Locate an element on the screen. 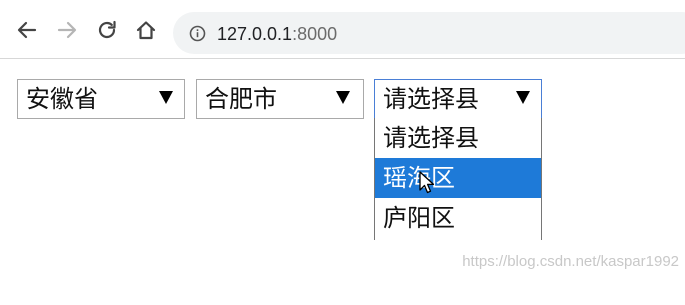 The height and width of the screenshot is (305, 685). url-text: 127.0.0.1:8000 is located at coordinates (277, 34).